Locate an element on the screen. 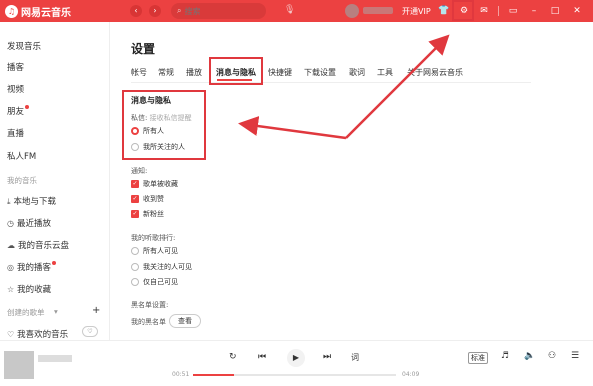 The height and width of the screenshot is (386, 593). volume-icon: 🔈 is located at coordinates (529, 356).